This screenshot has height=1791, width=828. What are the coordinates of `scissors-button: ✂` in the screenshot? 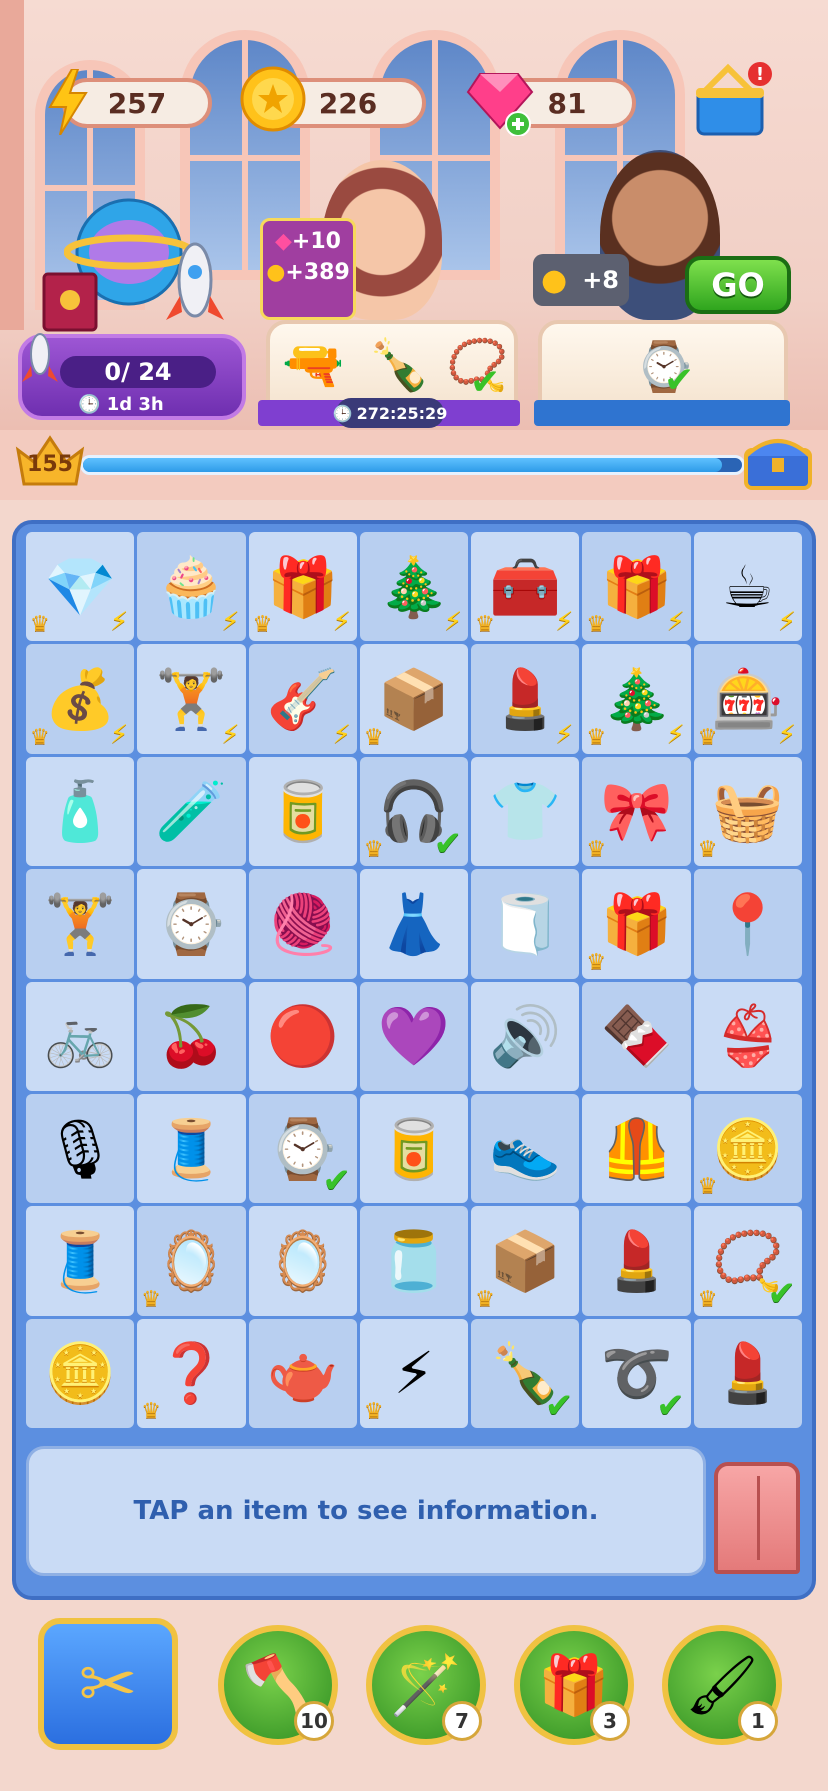 It's located at (108, 1684).